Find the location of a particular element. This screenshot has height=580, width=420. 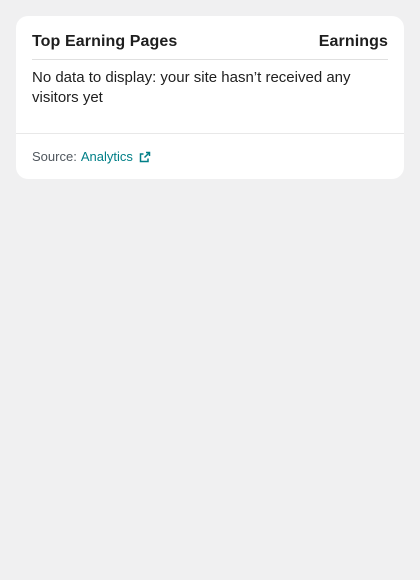

analytics-source-link: Analytics is located at coordinates (116, 156).